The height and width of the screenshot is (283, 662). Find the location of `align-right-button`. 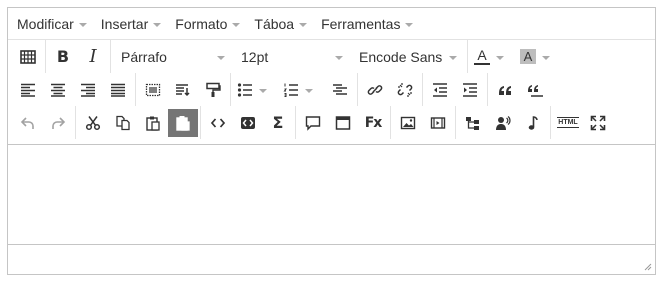

align-right-button is located at coordinates (88, 90).